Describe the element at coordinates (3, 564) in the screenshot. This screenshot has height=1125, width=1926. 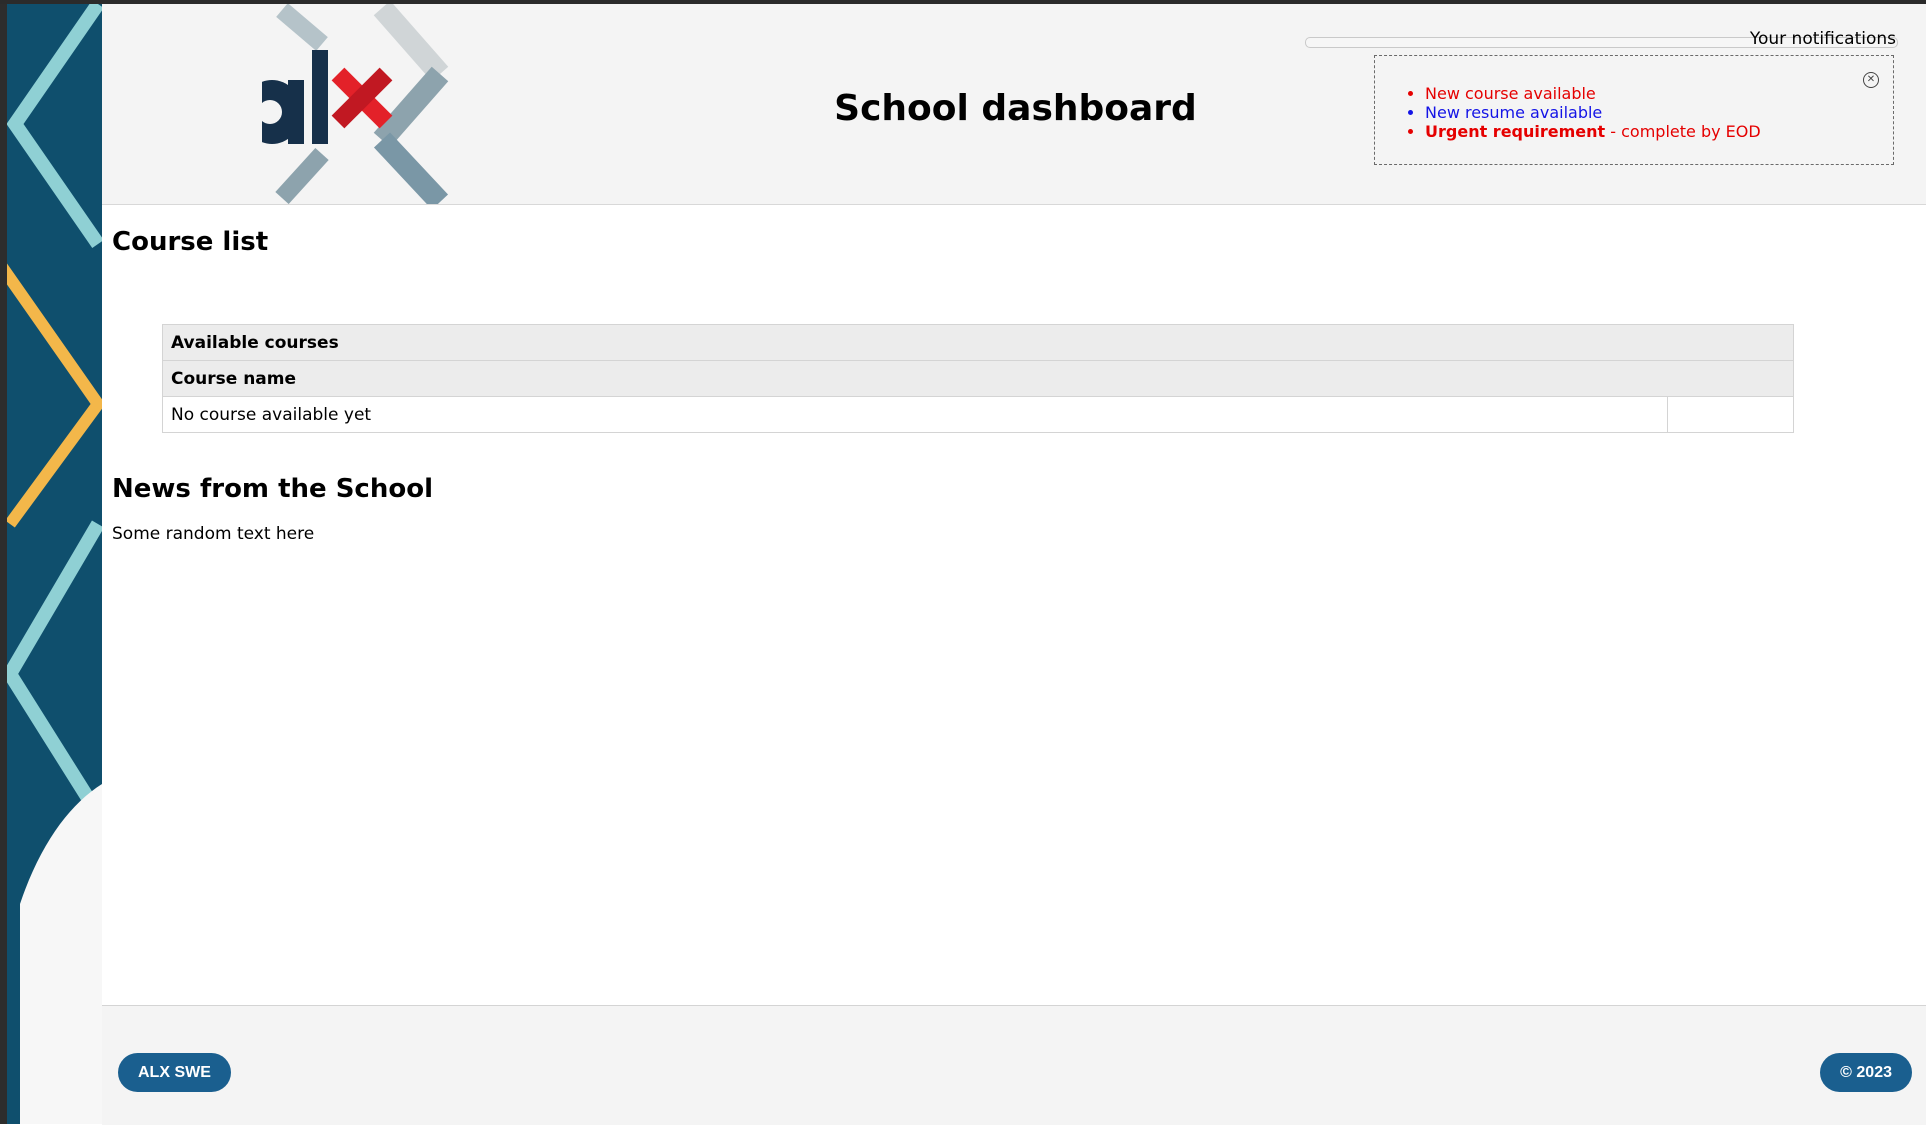
I see `left-edge-strip` at that location.